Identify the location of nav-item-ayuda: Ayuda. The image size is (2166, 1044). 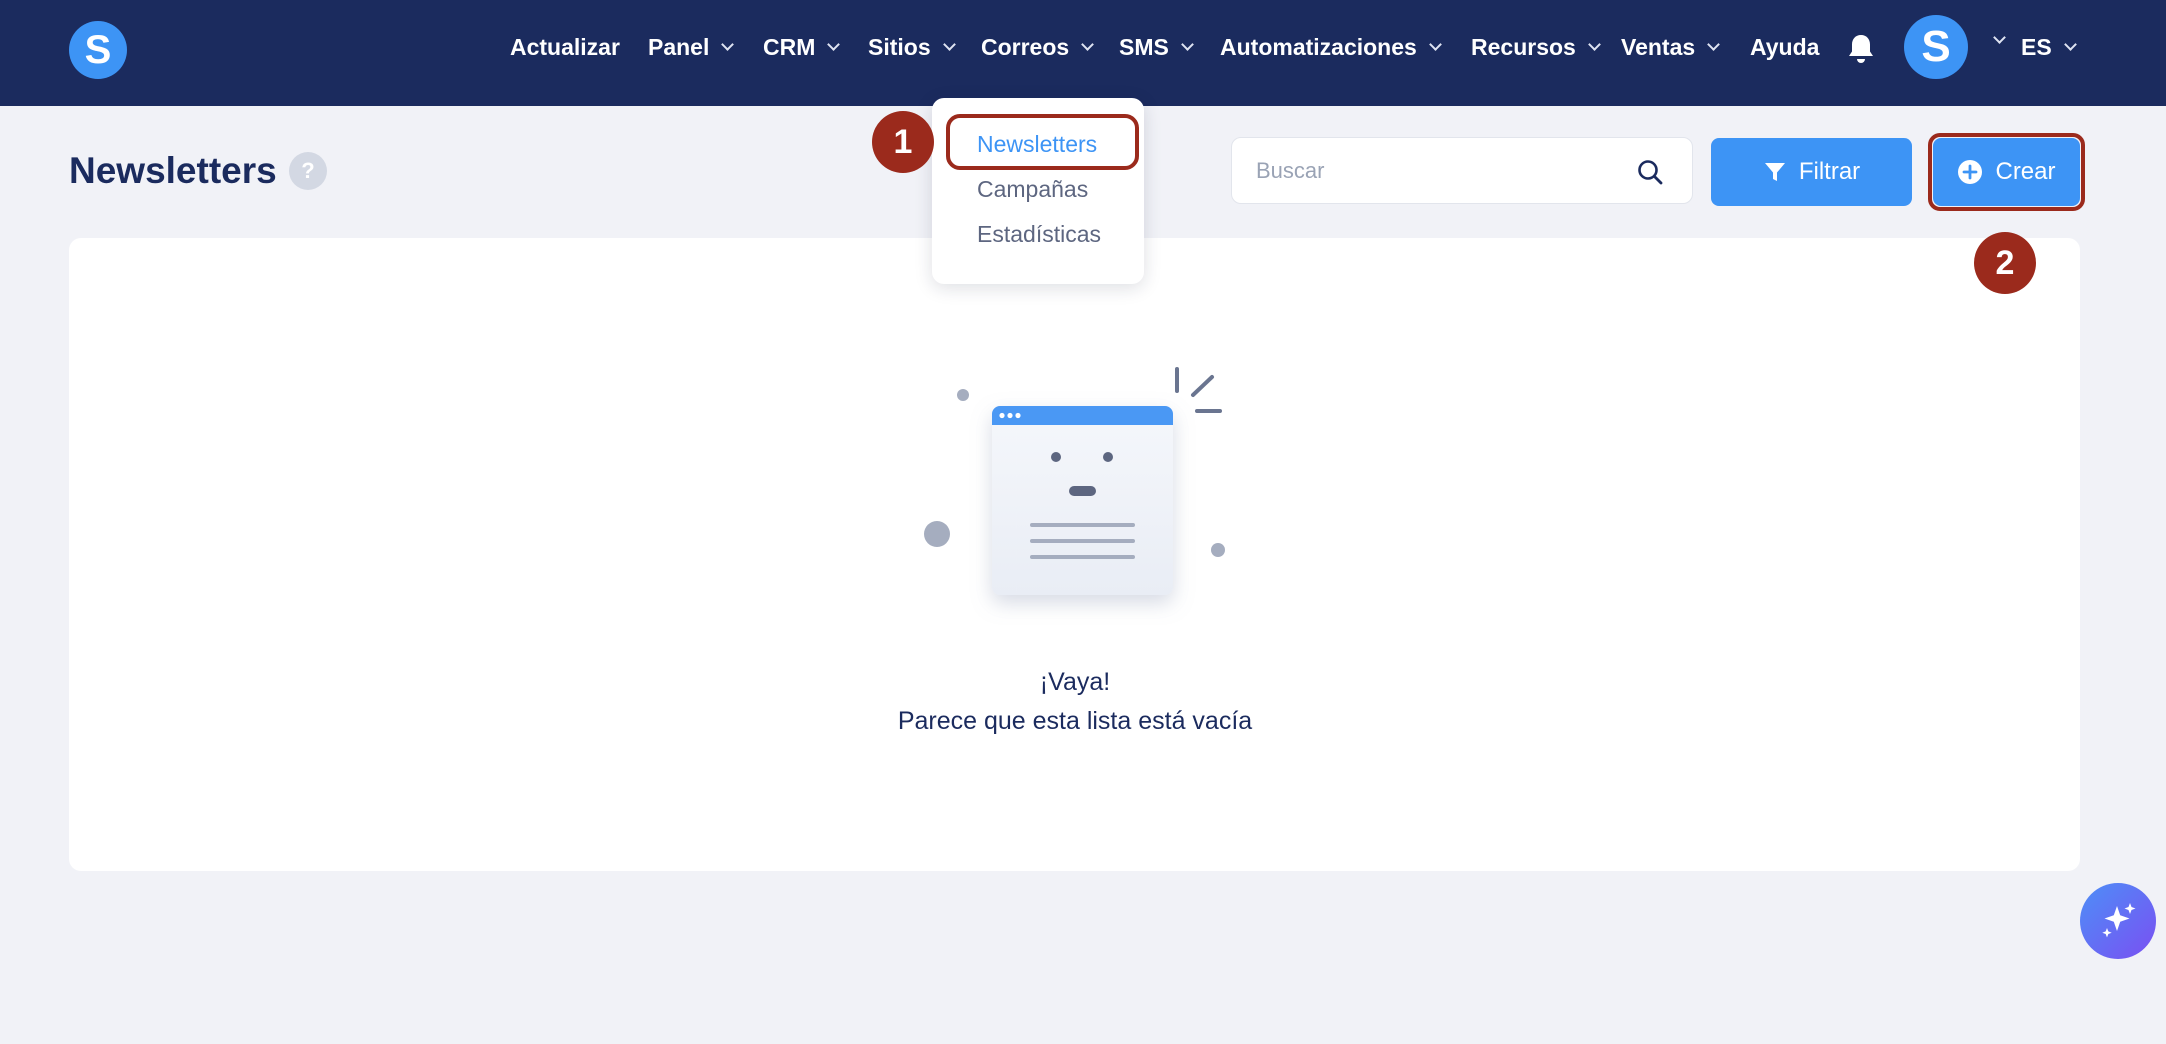
(1784, 47).